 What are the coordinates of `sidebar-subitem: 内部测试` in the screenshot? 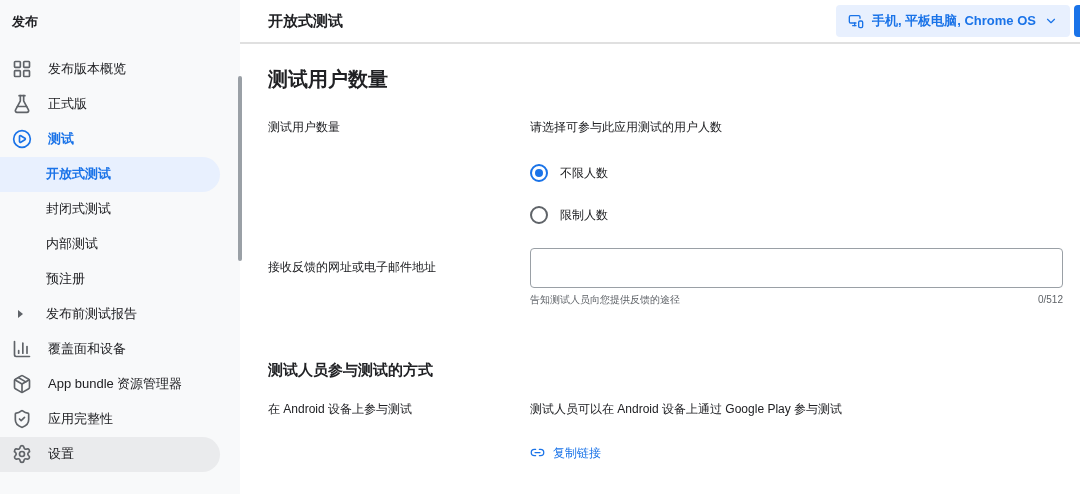 It's located at (110, 244).